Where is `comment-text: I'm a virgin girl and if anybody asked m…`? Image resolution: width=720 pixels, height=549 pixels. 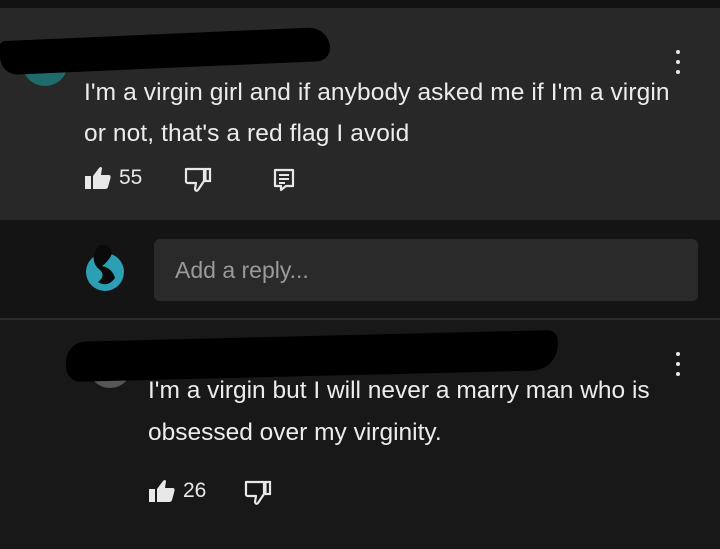
comment-text: I'm a virgin girl and if anybody asked m… is located at coordinates (377, 113).